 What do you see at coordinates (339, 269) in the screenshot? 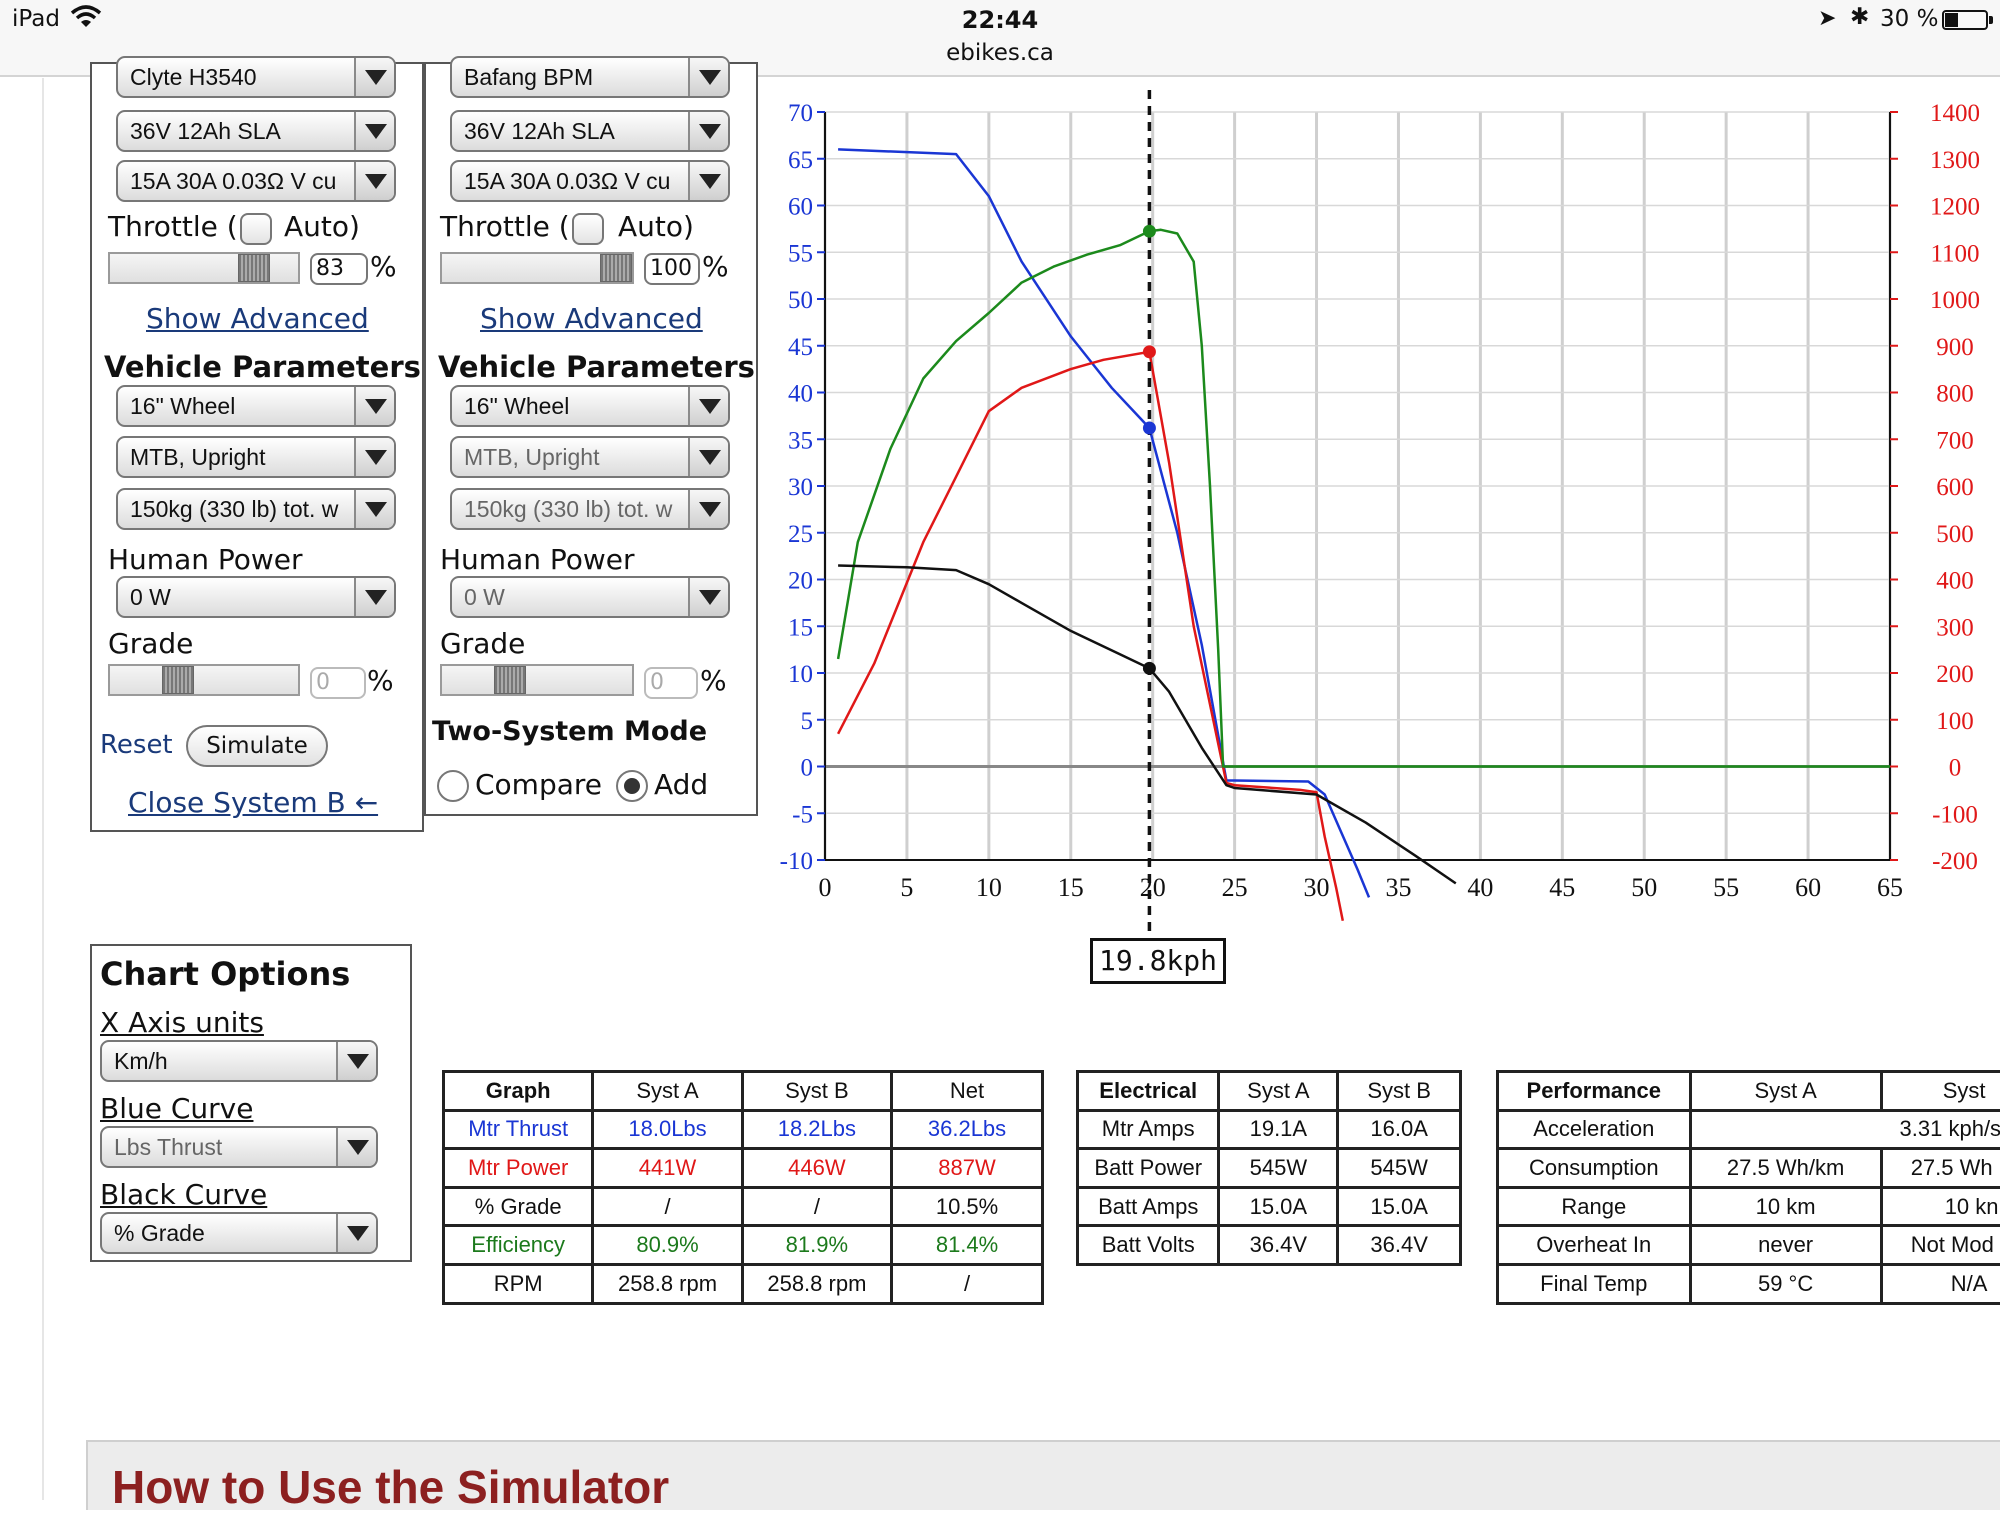
I see `system-a-throttle-input: 83` at bounding box center [339, 269].